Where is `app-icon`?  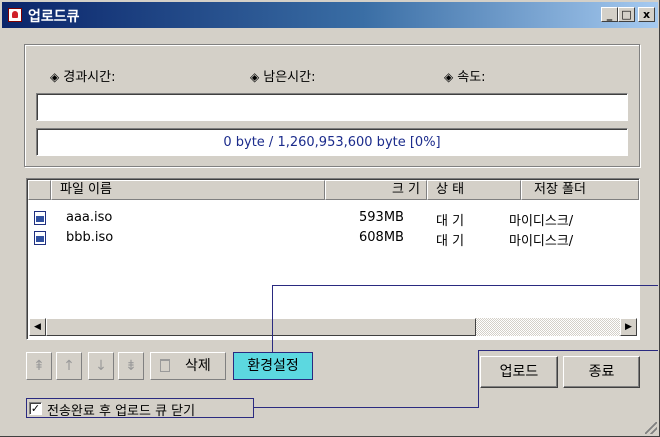
app-icon is located at coordinates (15, 15).